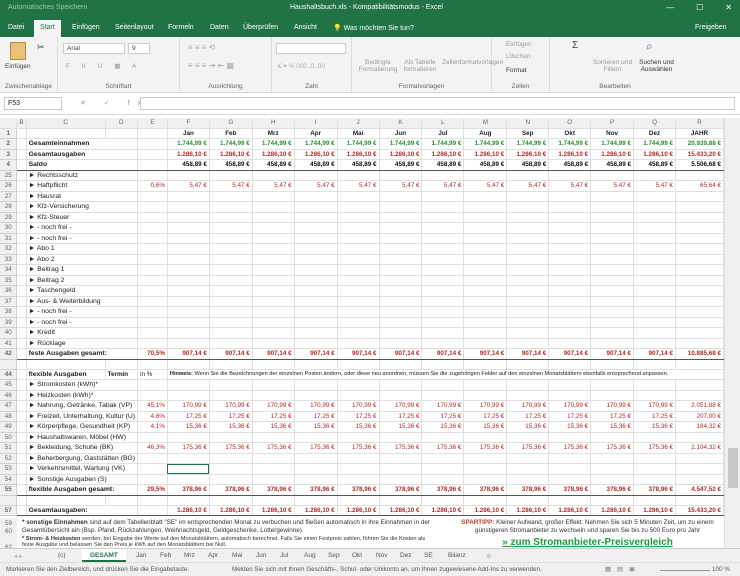 The height and width of the screenshot is (576, 740). Describe the element at coordinates (188, 479) in the screenshot. I see `month-value-jan` at that location.